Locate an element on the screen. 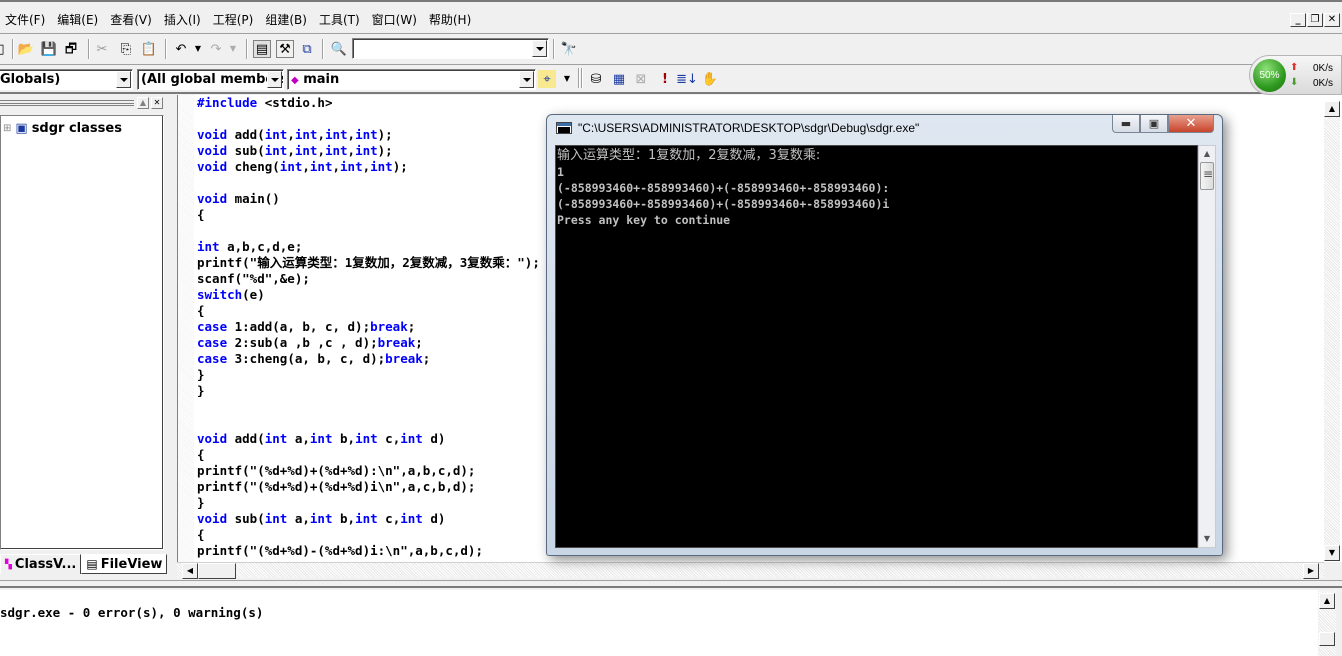 This screenshot has height=656, width=1342. mdi-minimize-button: _ is located at coordinates (1298, 20).